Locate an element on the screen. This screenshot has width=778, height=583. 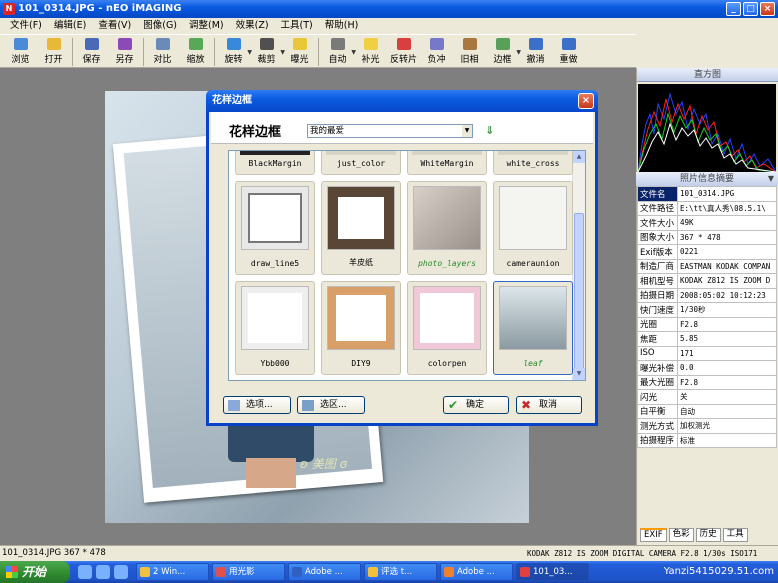
toolbar-browse-button: 浏览 is located at coordinates (20, 51).